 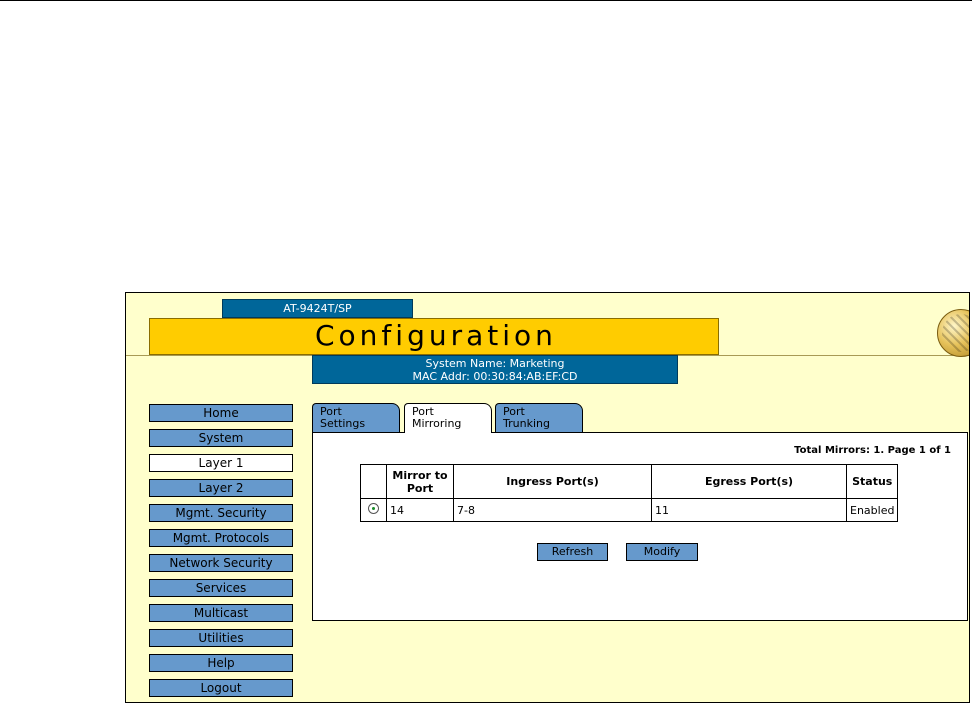 I want to click on nav-logout-button: Logout, so click(x=221, y=688).